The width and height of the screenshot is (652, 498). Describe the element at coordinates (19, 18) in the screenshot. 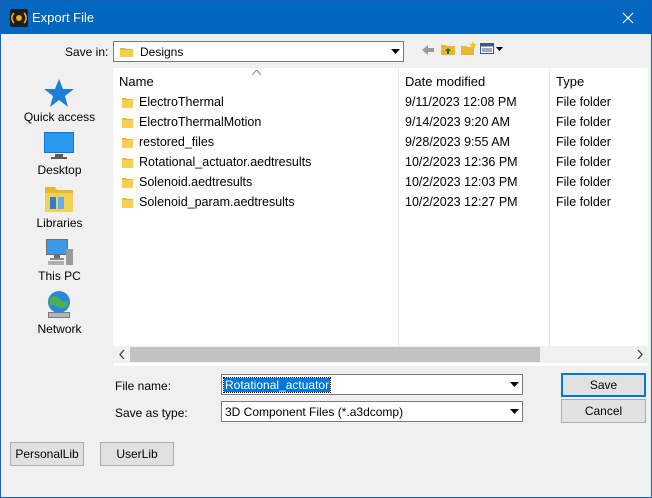

I see `app-icon` at that location.